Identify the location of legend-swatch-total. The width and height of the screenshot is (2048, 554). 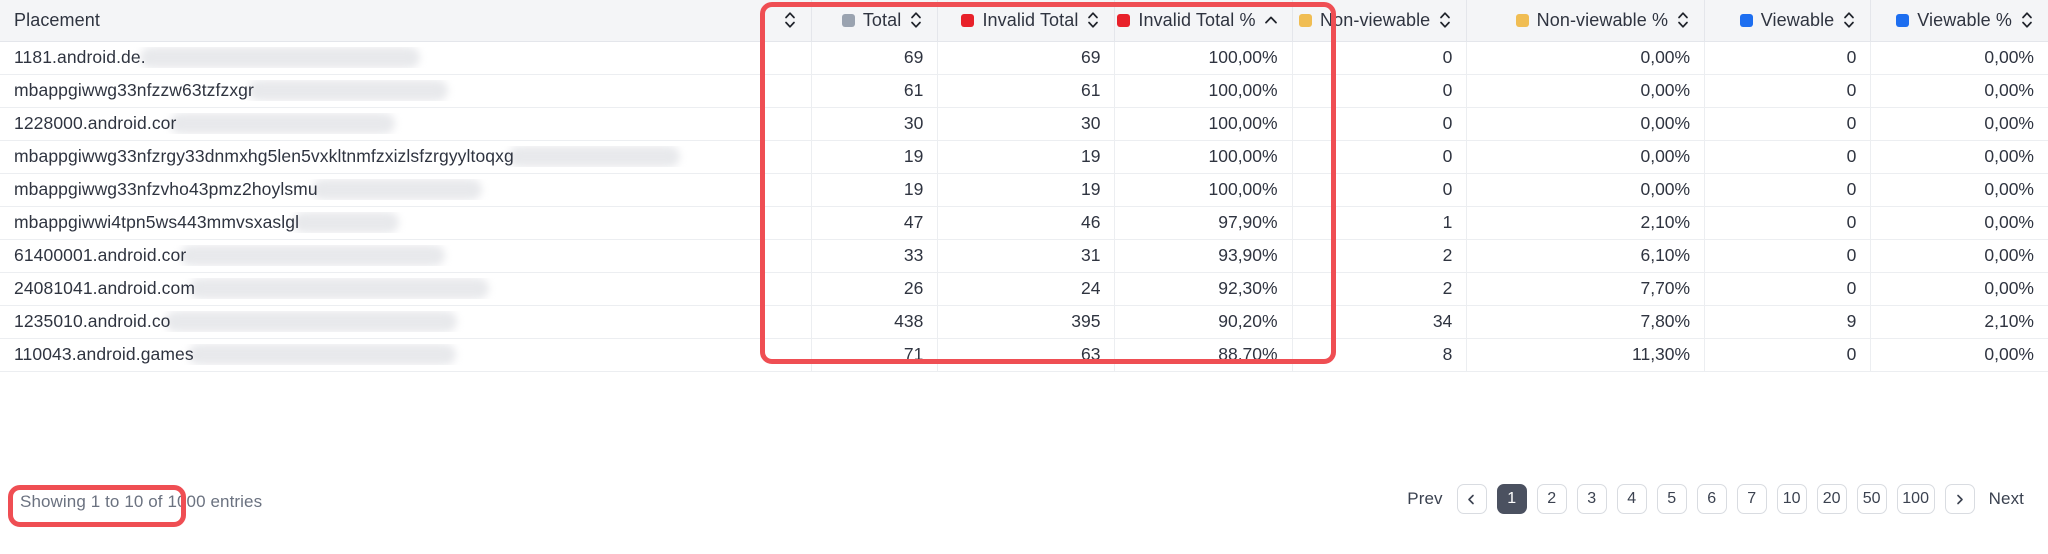
(848, 20).